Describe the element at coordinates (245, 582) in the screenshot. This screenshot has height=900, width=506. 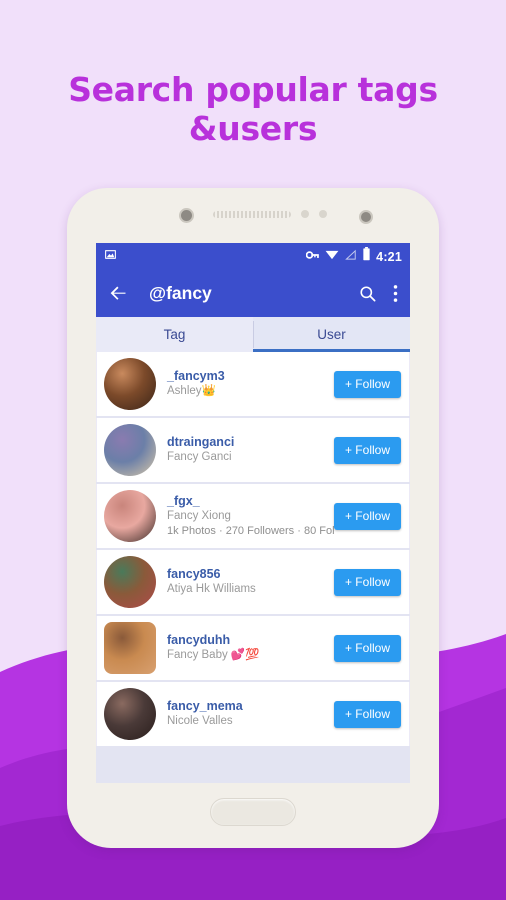
I see `list-item-text: fancy856 Atiya Hk Williams` at that location.